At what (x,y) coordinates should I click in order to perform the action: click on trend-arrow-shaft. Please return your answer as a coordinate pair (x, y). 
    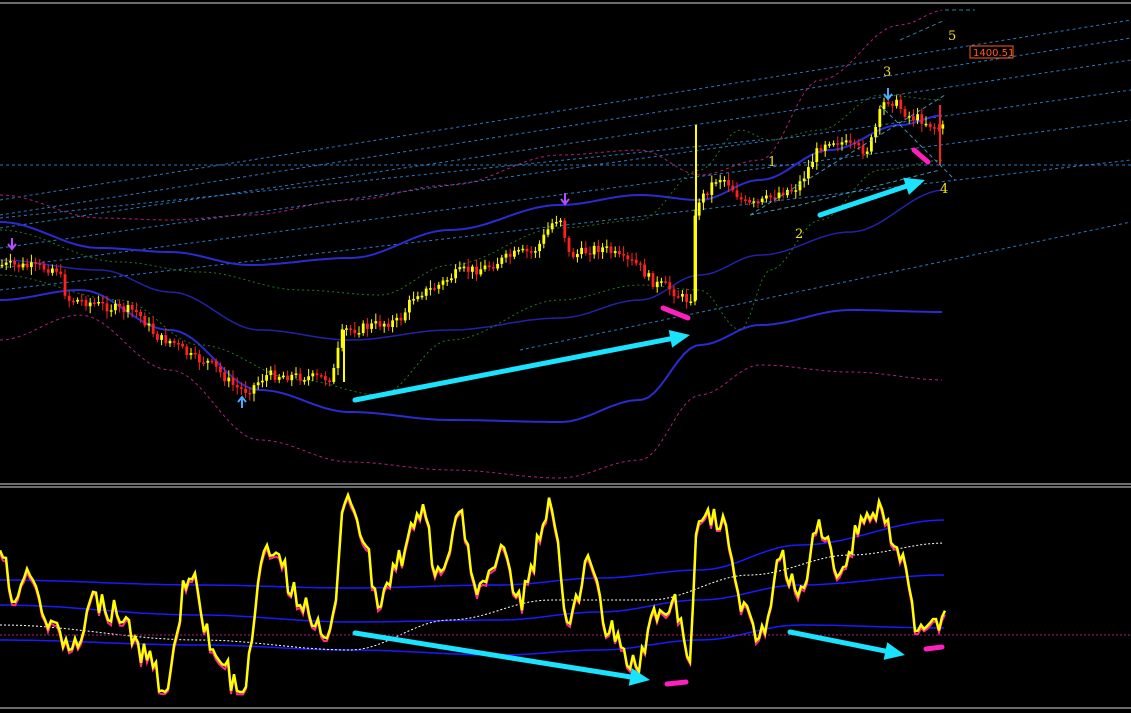
    Looking at the image, I should click on (863, 200).